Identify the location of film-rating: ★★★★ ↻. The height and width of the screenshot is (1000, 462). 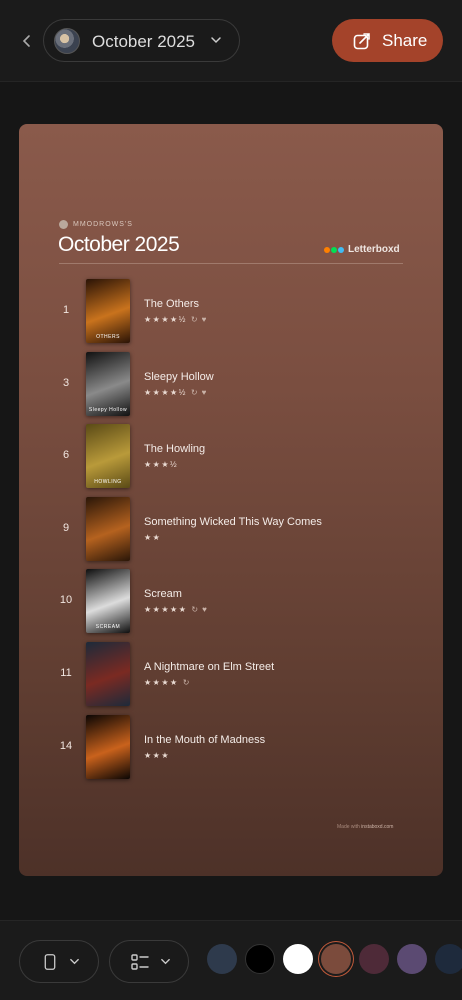
(166, 682).